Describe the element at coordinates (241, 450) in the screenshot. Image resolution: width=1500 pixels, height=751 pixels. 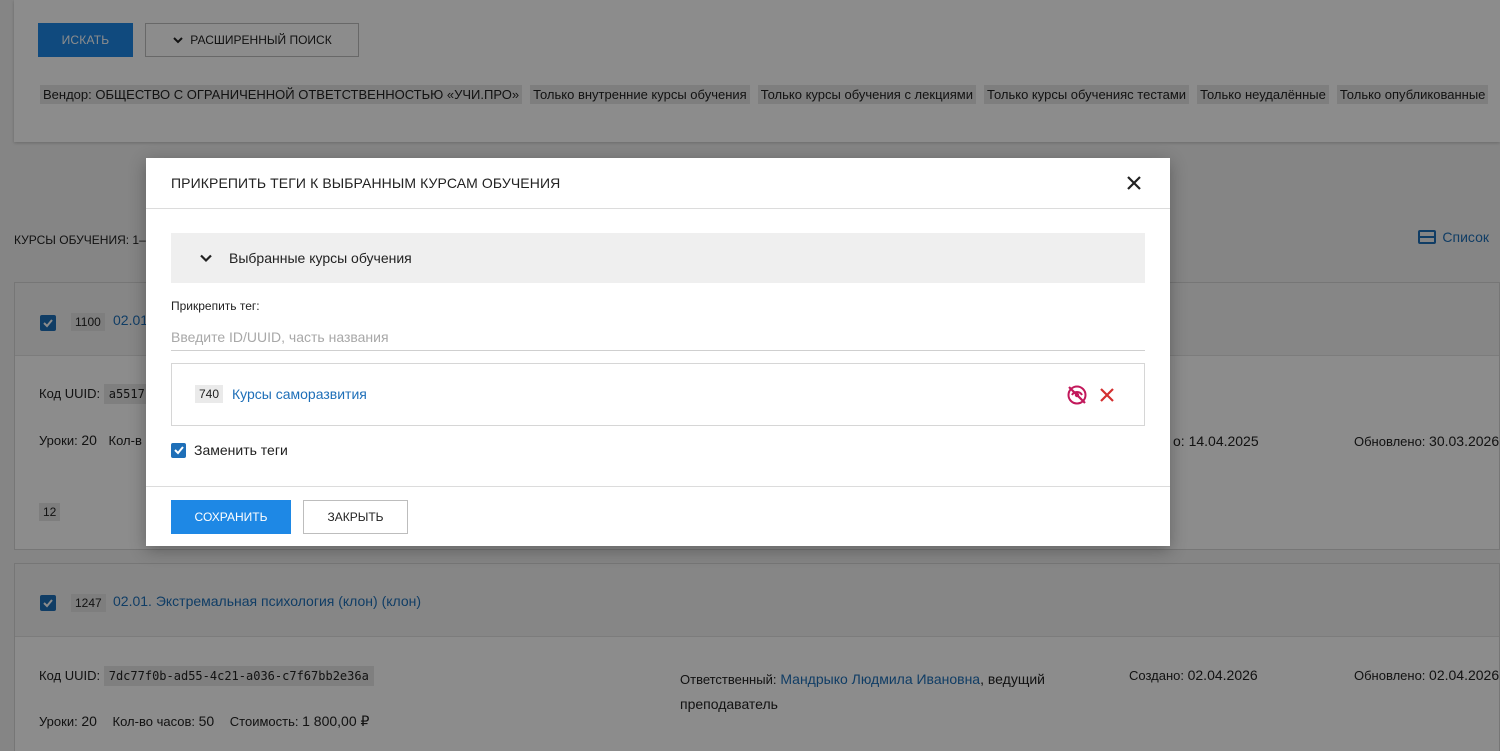
I see `replace-tags-label: Заменить теги` at that location.